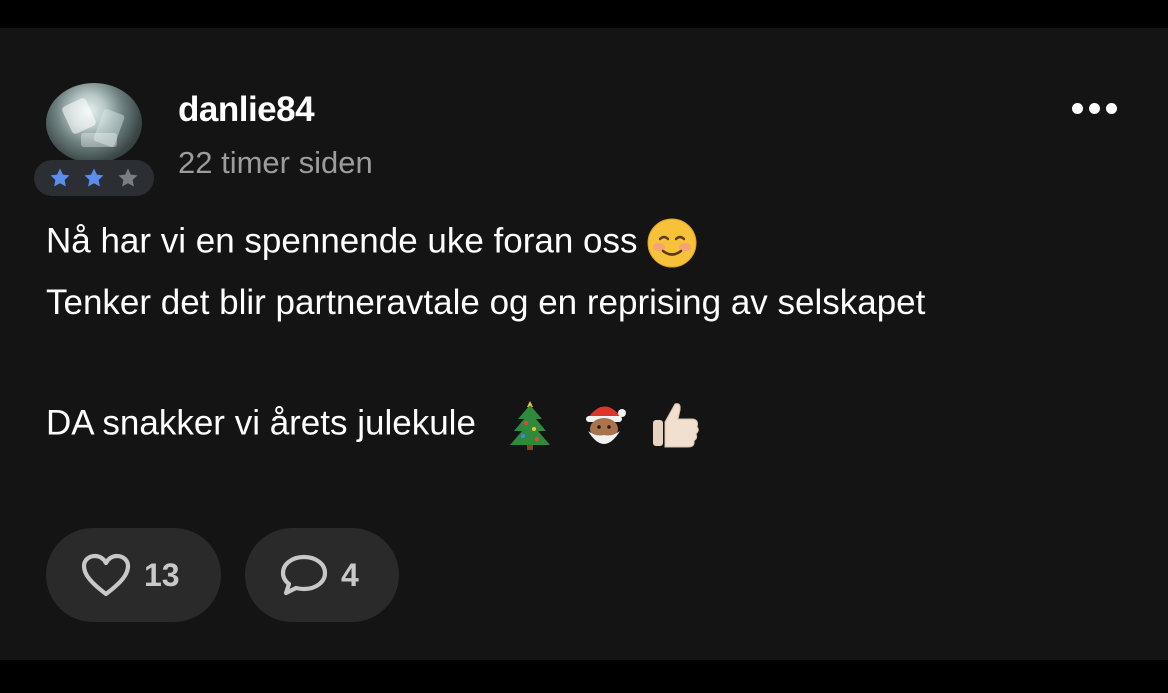  I want to click on avatar-with-rating, so click(94, 141).